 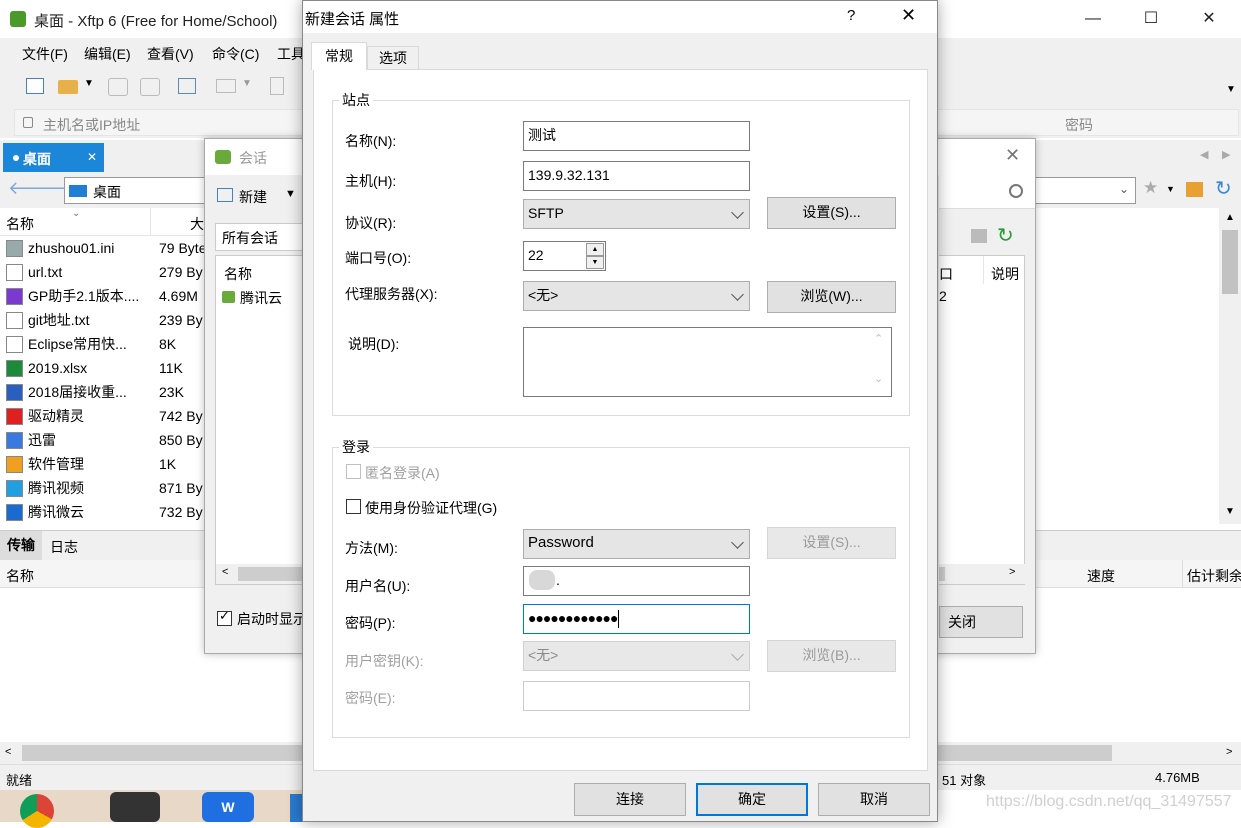 I want to click on bookmark-star-icon: ★, so click(x=1150, y=188).